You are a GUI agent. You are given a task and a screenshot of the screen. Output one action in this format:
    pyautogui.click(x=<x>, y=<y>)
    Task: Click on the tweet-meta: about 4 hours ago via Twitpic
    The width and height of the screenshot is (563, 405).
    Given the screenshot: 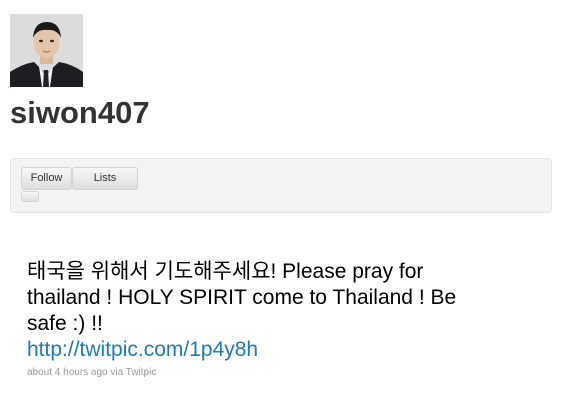 What is the action you would take?
    pyautogui.click(x=92, y=372)
    